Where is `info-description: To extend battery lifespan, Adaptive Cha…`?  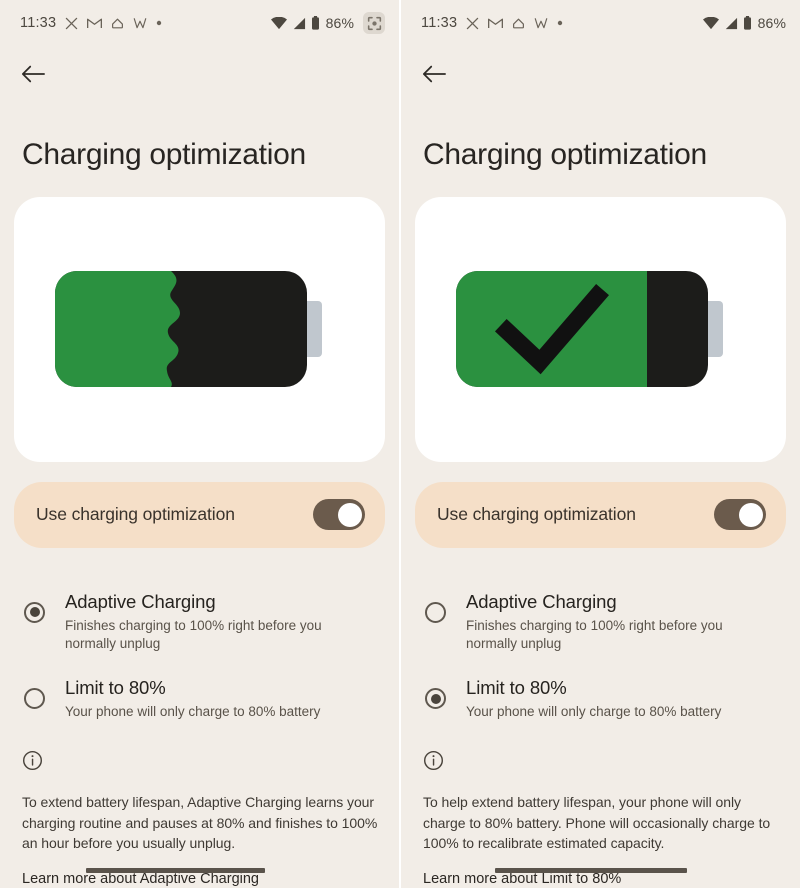
info-description: To extend battery lifespan, Adaptive Cha… is located at coordinates (200, 822).